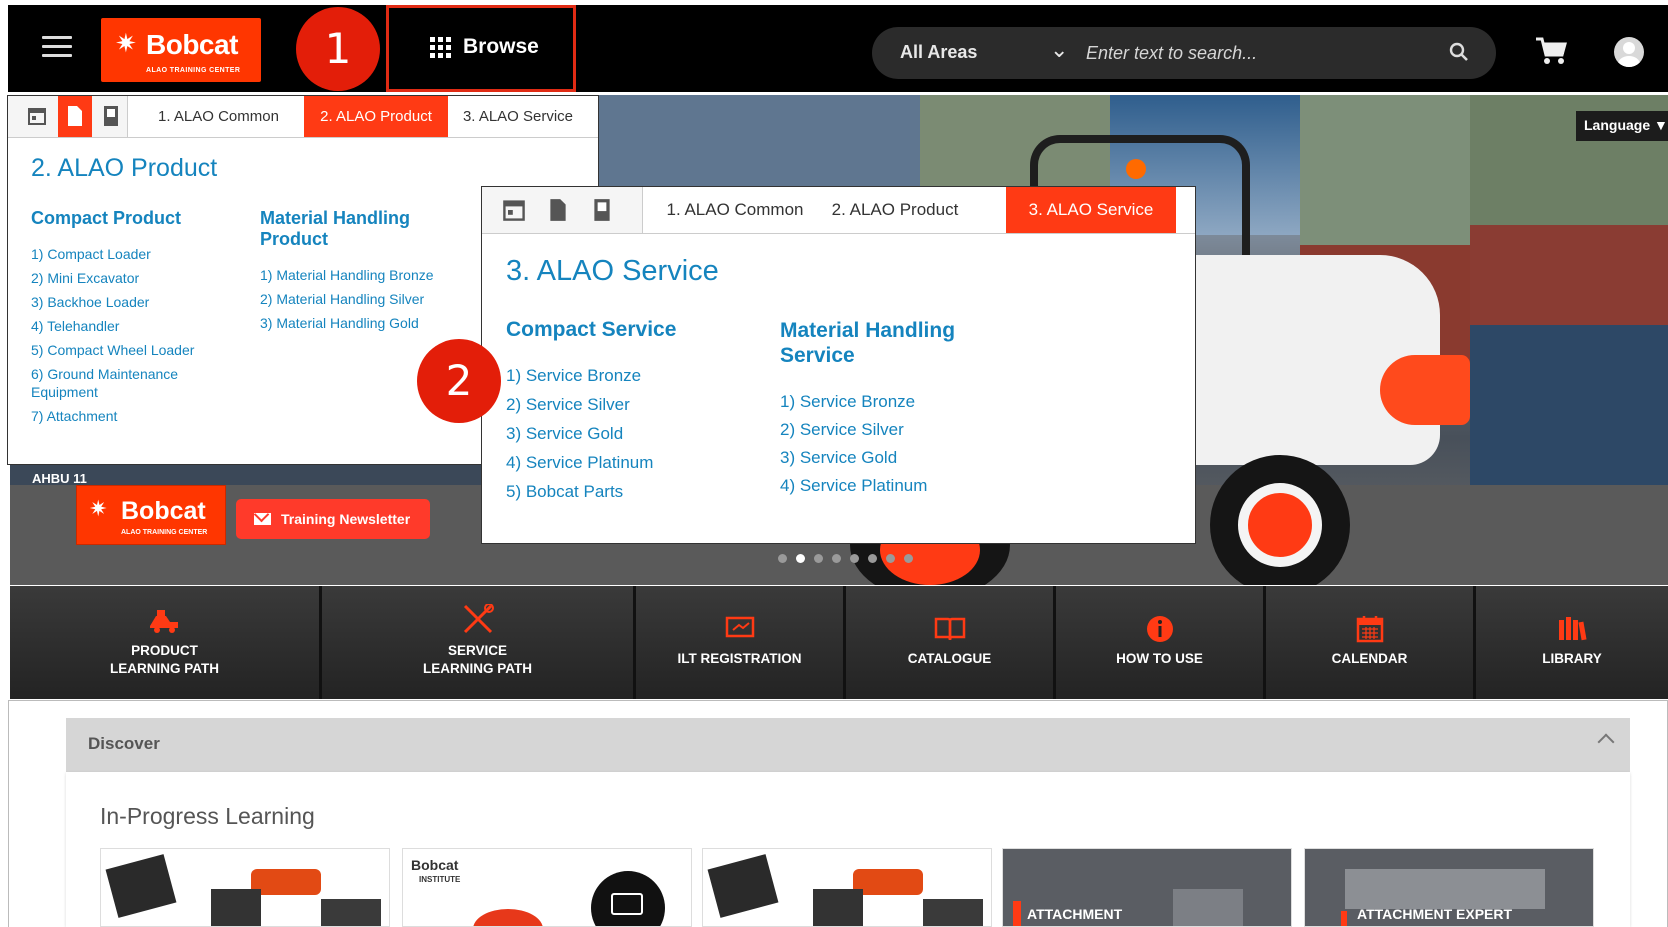  I want to click on brand-logo: ✷ Bobcat ALAO TRAINING CENTER, so click(181, 50).